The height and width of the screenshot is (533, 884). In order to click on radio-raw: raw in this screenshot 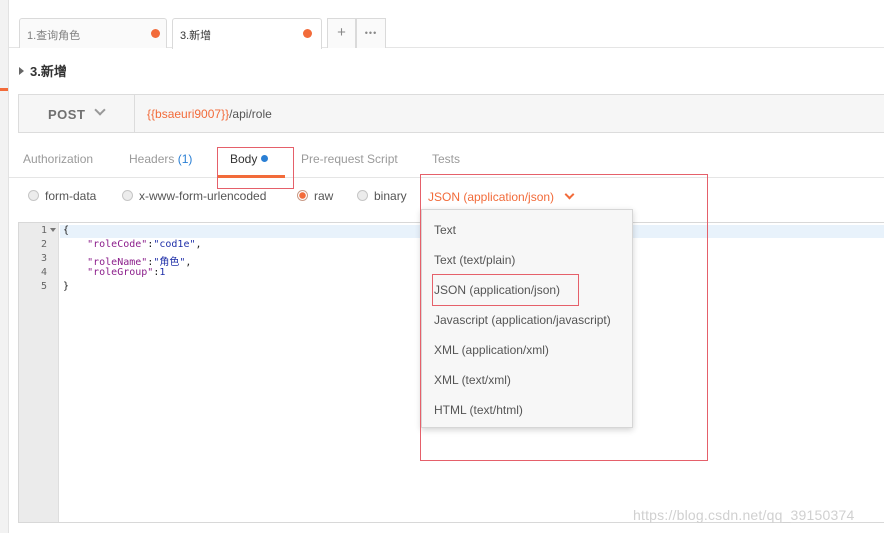, I will do `click(315, 196)`.